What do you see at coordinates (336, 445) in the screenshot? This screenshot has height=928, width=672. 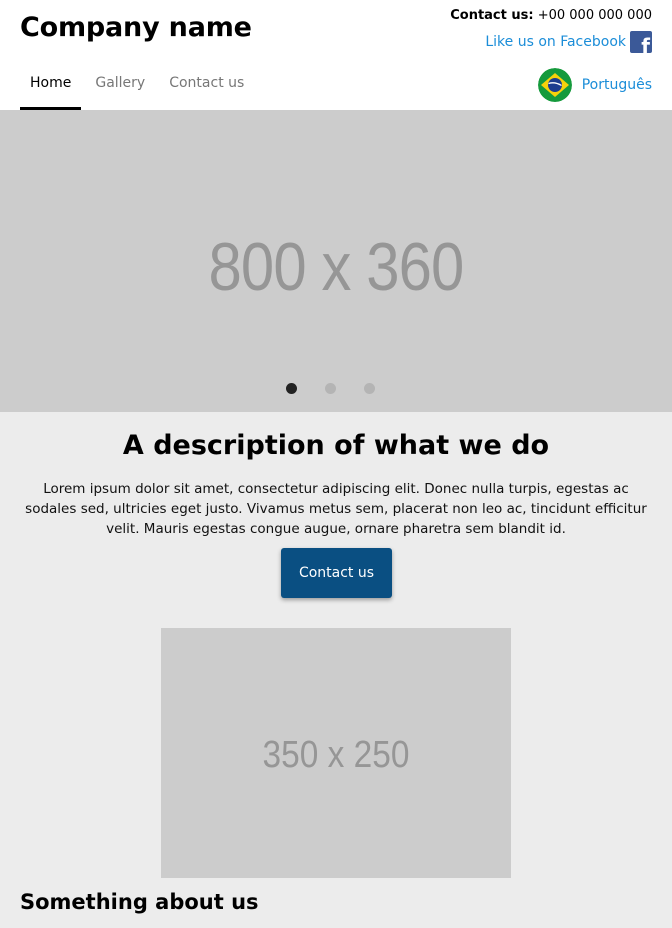 I see `section-title: A description of what we do` at bounding box center [336, 445].